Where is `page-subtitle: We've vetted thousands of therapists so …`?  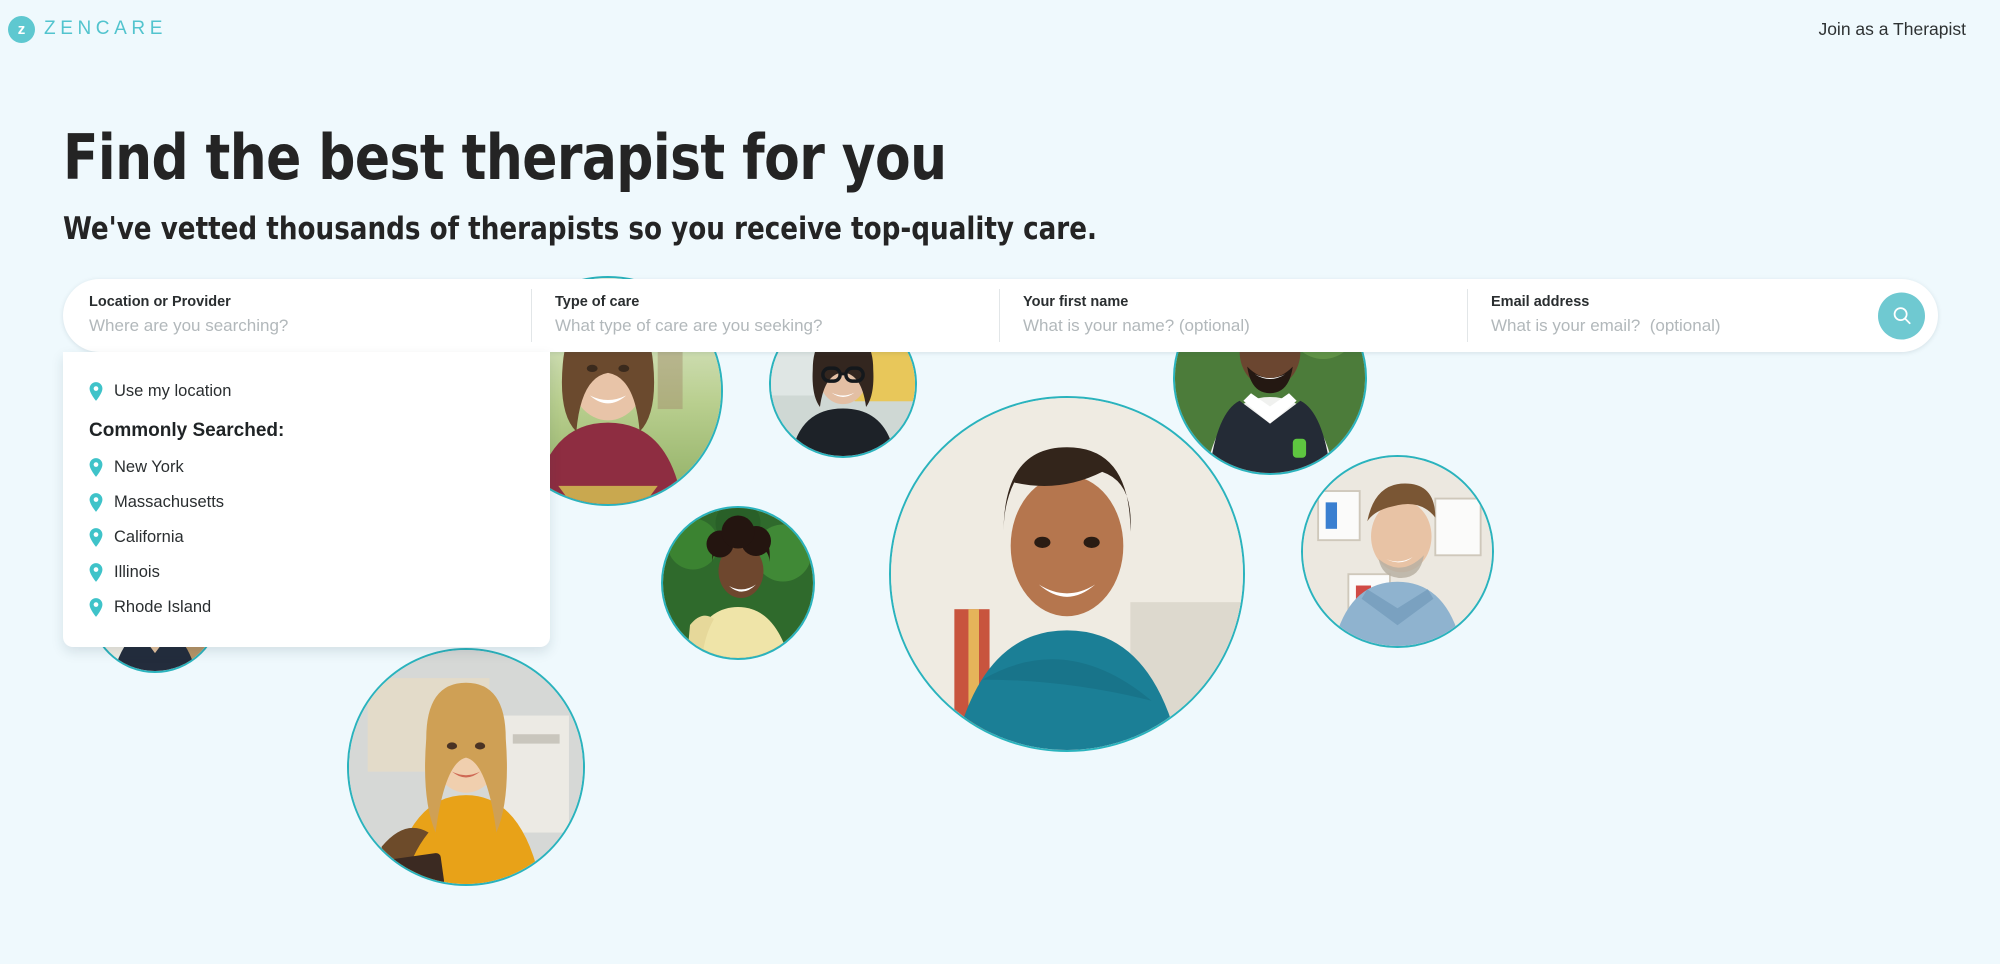 page-subtitle: We've vetted thousands of therapists so … is located at coordinates (580, 229).